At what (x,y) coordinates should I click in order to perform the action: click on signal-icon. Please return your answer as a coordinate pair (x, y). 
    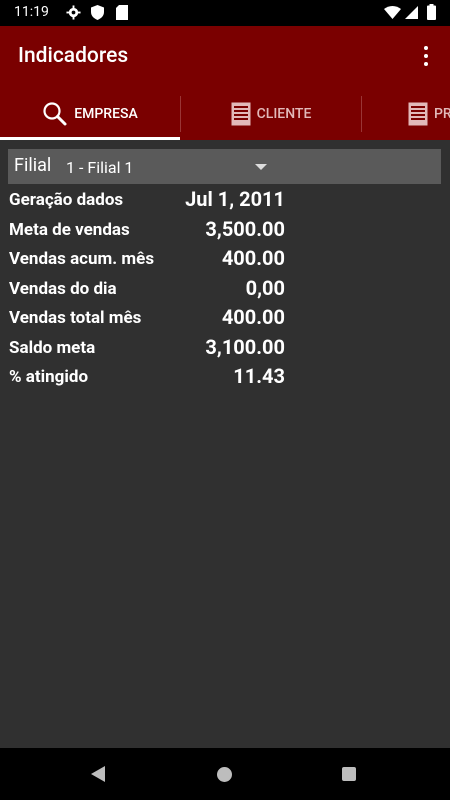
    Looking at the image, I should click on (411, 12).